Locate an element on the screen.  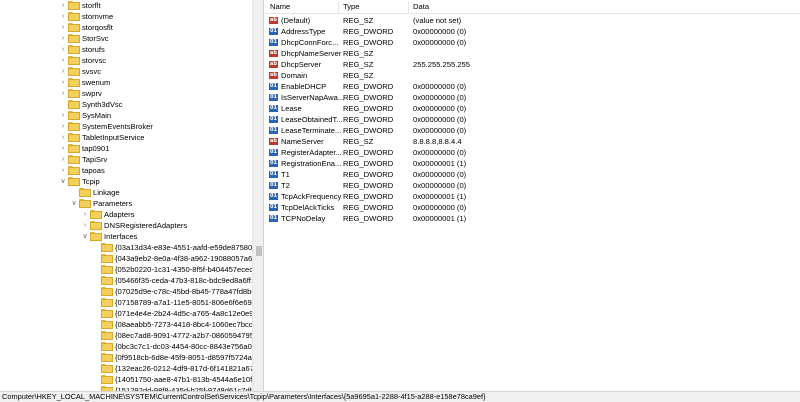
tree-item: › SysMain is located at coordinates (126, 115).